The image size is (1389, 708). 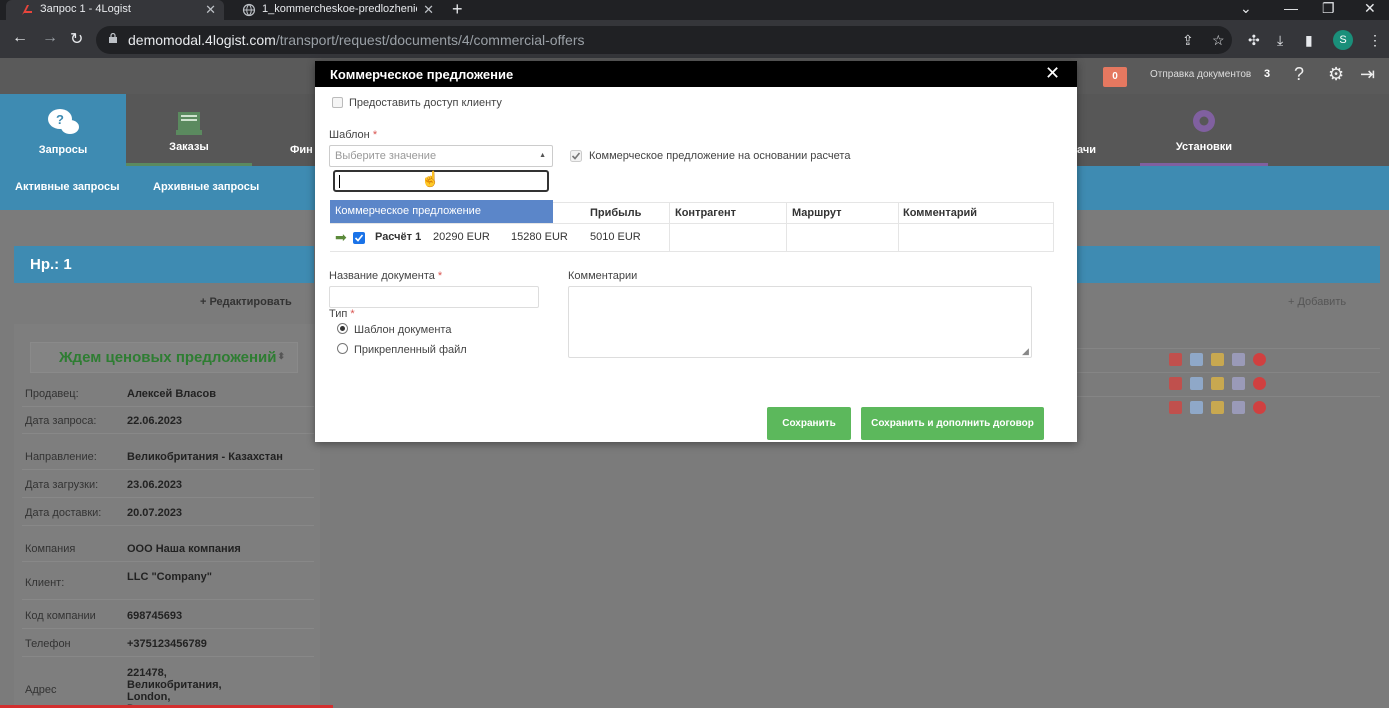 What do you see at coordinates (425, 103) in the screenshot?
I see `client-access-label: Предоставить доступ клиенту` at bounding box center [425, 103].